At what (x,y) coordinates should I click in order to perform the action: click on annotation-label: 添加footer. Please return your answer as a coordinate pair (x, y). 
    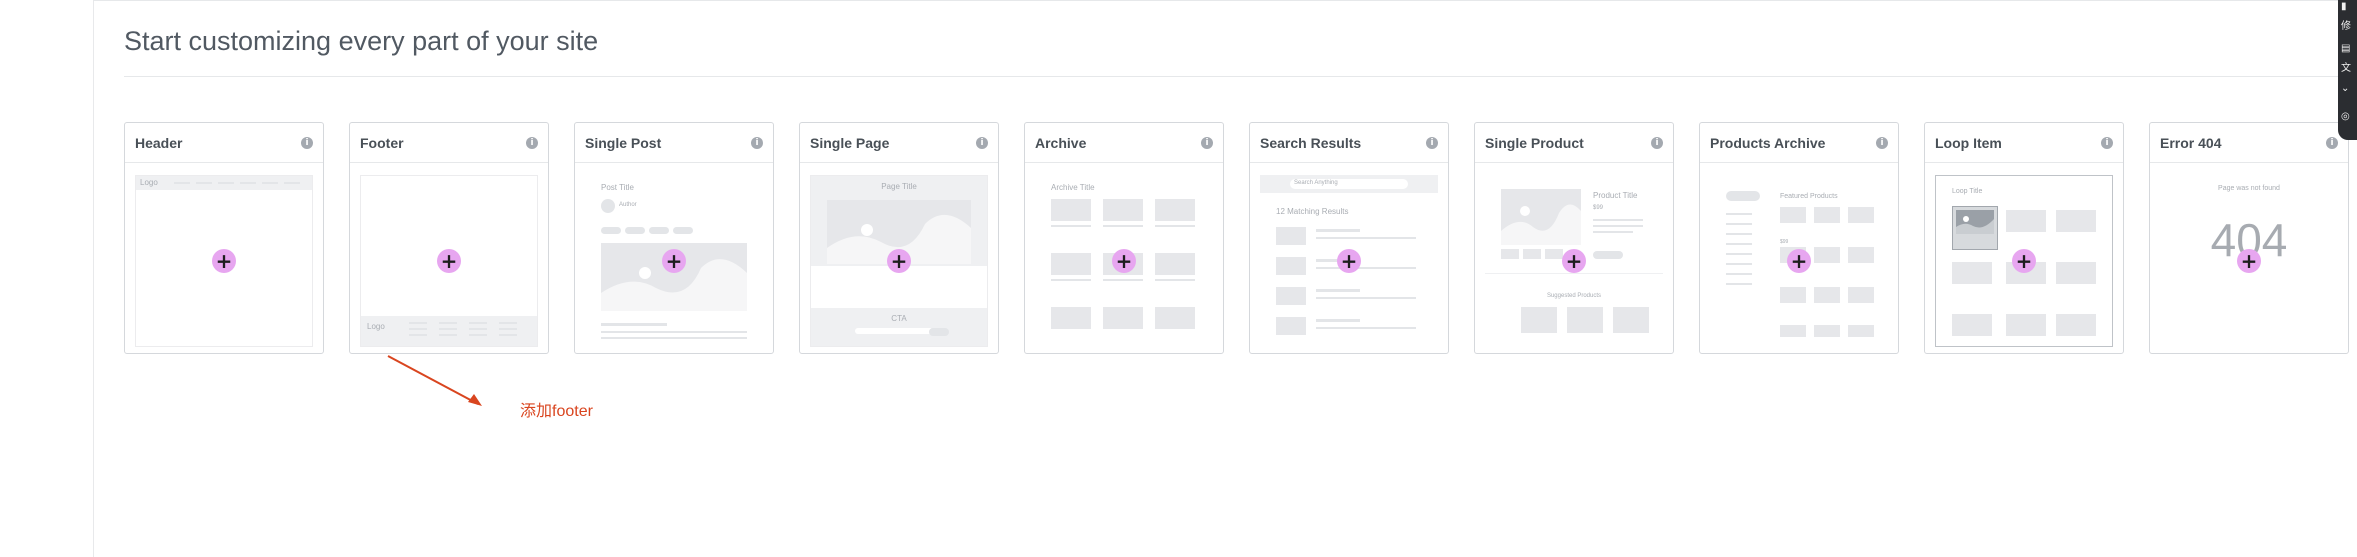
    Looking at the image, I should click on (556, 411).